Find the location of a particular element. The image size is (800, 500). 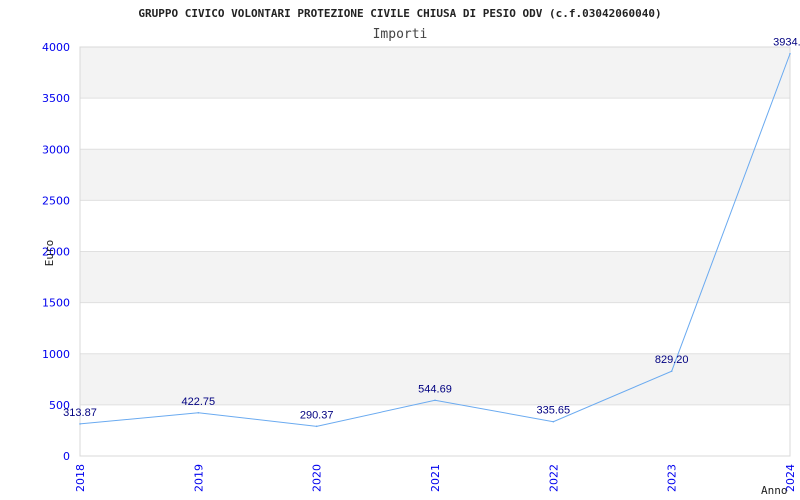

x-tick-label: 2023 is located at coordinates (672, 478).